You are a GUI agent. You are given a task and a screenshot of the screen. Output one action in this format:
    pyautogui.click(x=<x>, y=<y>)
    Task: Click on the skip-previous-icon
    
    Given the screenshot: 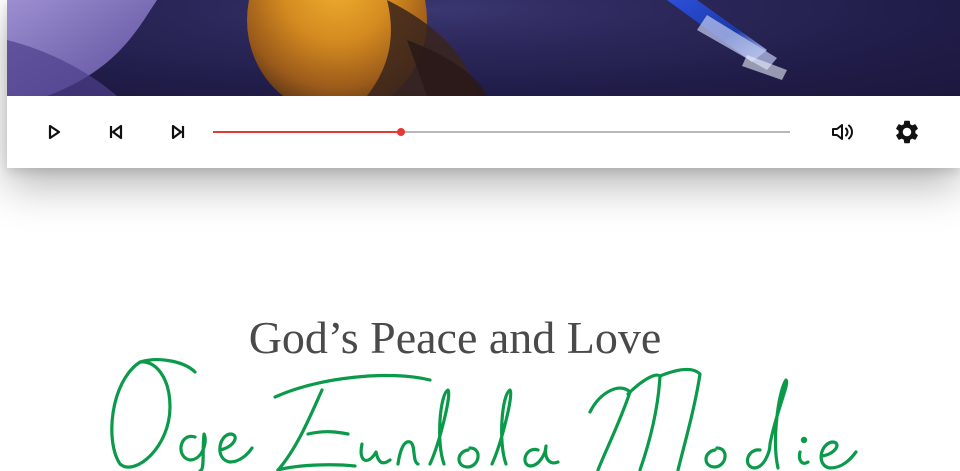 What is the action you would take?
    pyautogui.click(x=116, y=132)
    